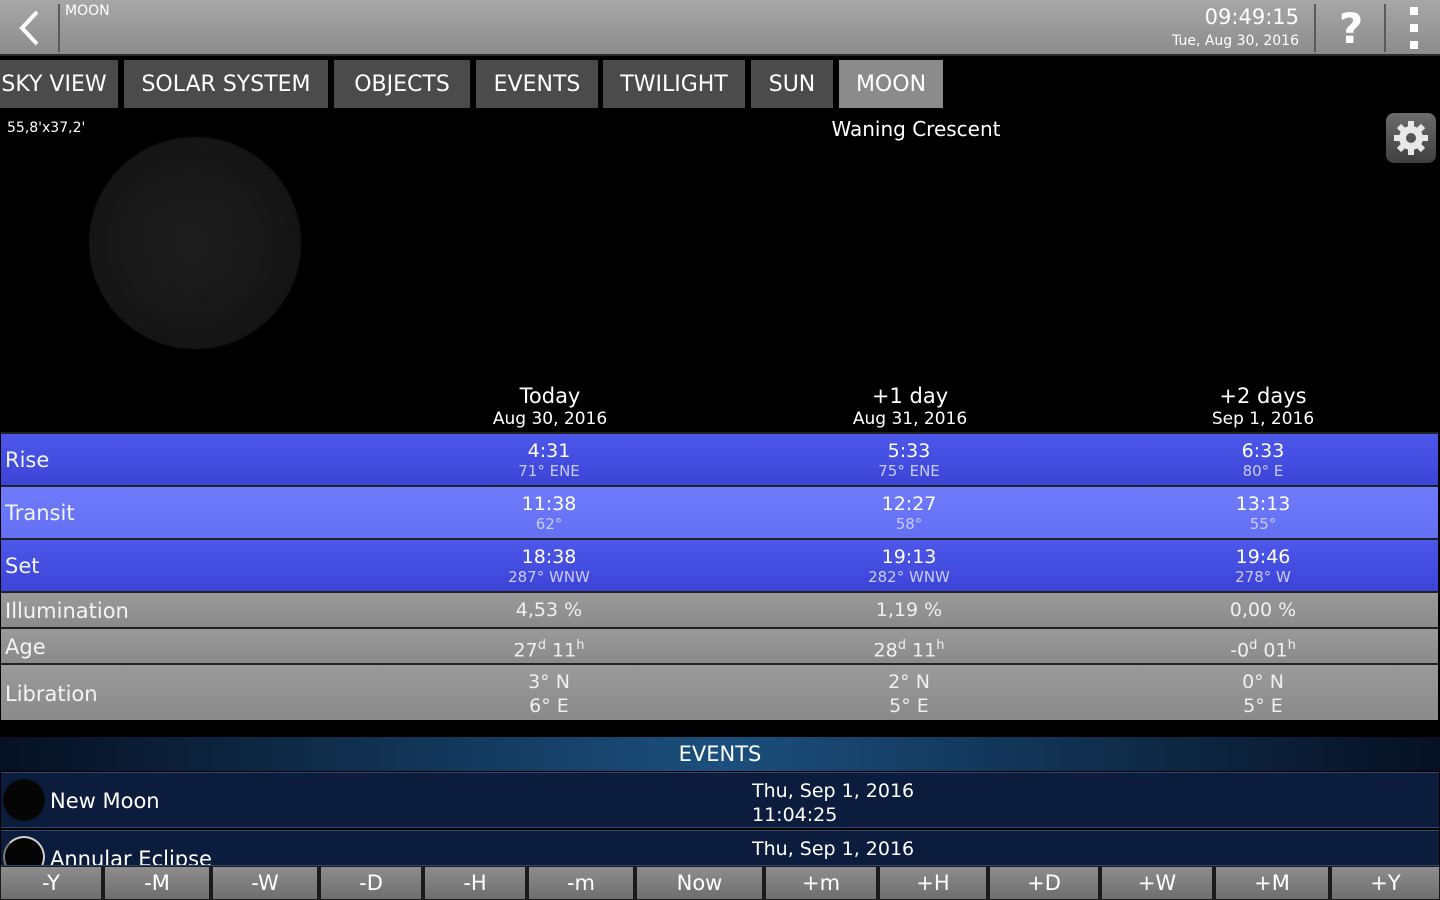 This screenshot has width=1440, height=900. I want to click on cell-age-plus2: -0d 01h, so click(1263, 650).